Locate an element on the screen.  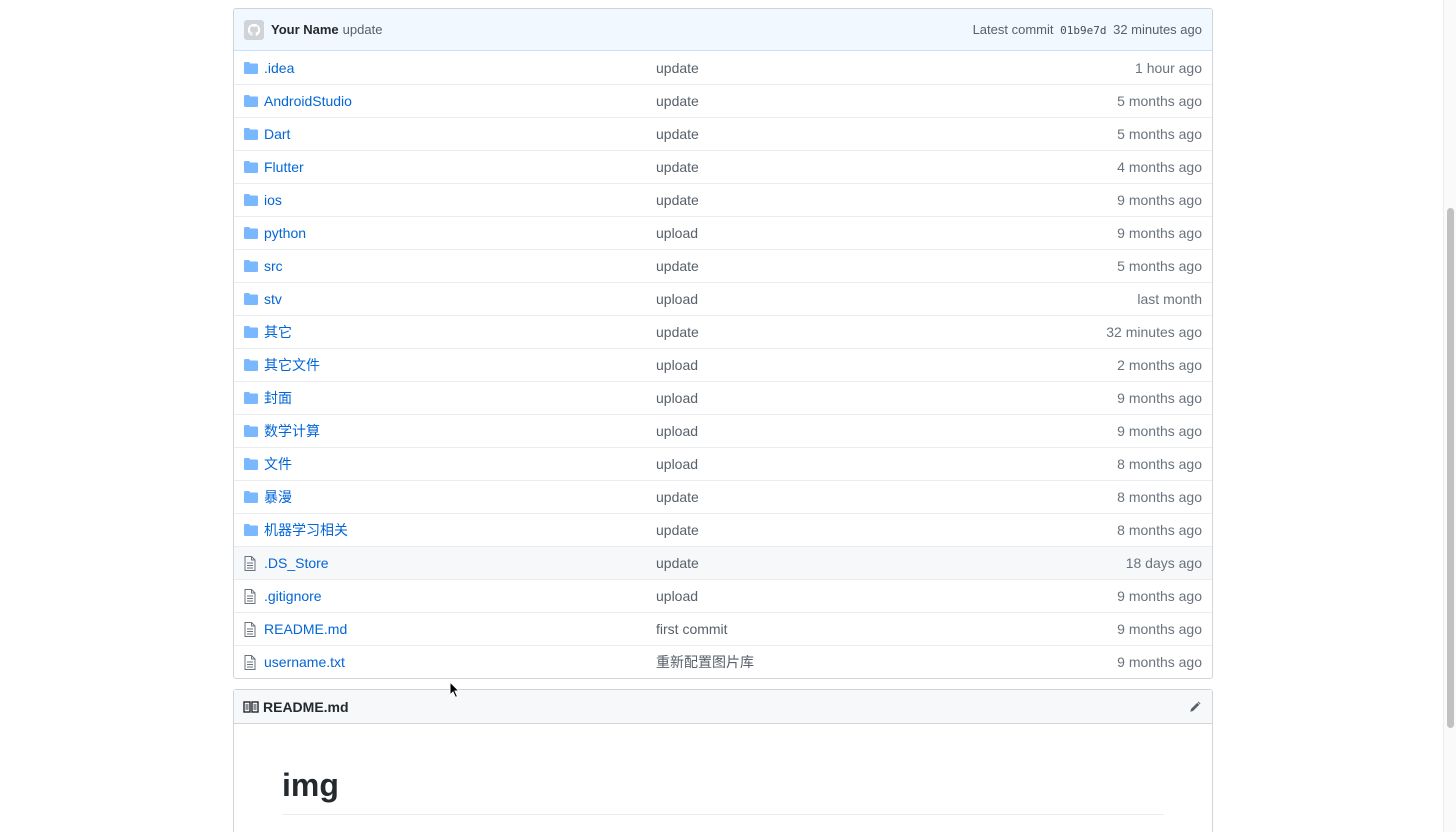
file-name-link: src is located at coordinates (460, 266).